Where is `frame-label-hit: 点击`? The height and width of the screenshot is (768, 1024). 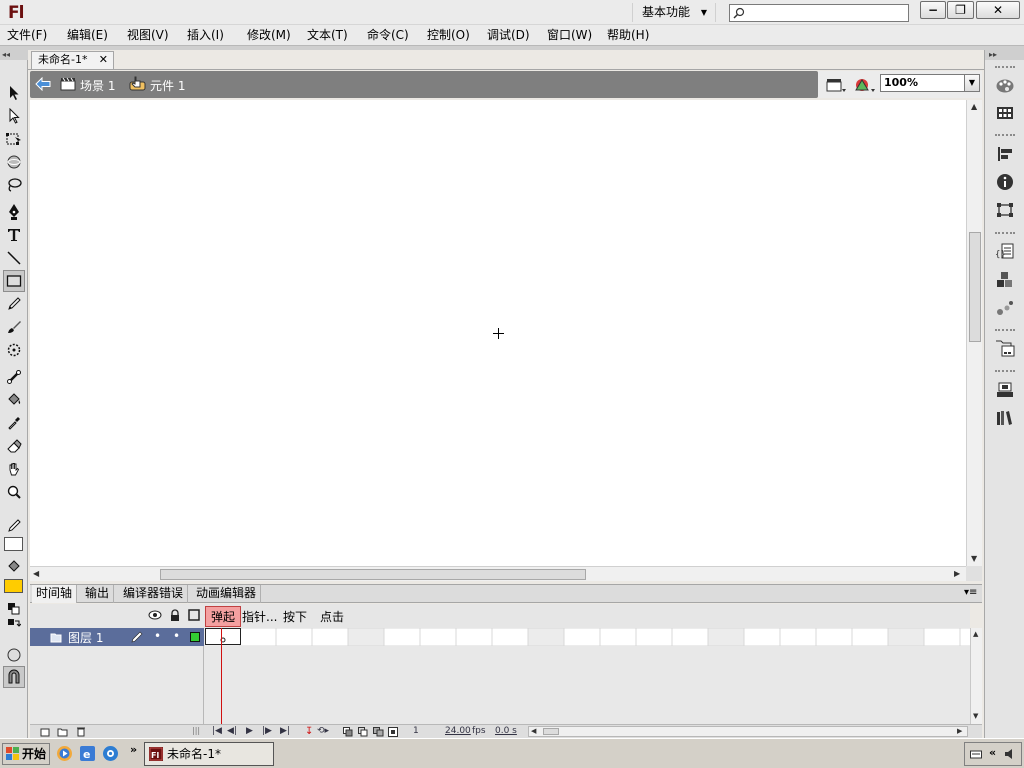 frame-label-hit: 点击 is located at coordinates (332, 616).